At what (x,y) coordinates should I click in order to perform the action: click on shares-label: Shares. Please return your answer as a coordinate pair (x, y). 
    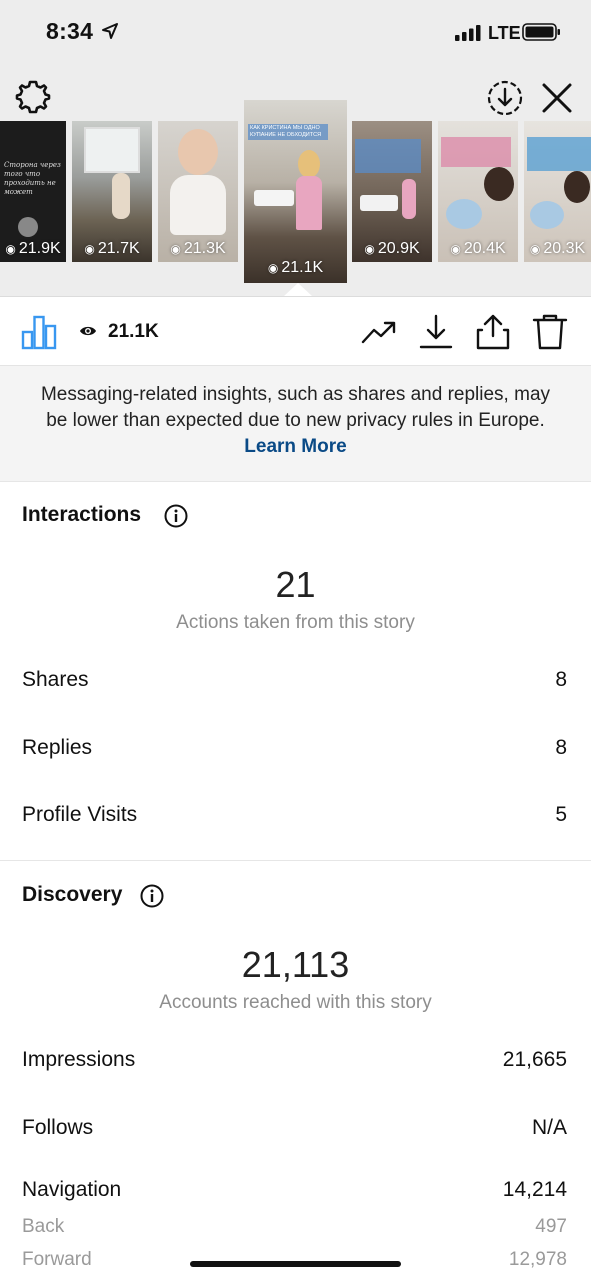
    Looking at the image, I should click on (55, 679).